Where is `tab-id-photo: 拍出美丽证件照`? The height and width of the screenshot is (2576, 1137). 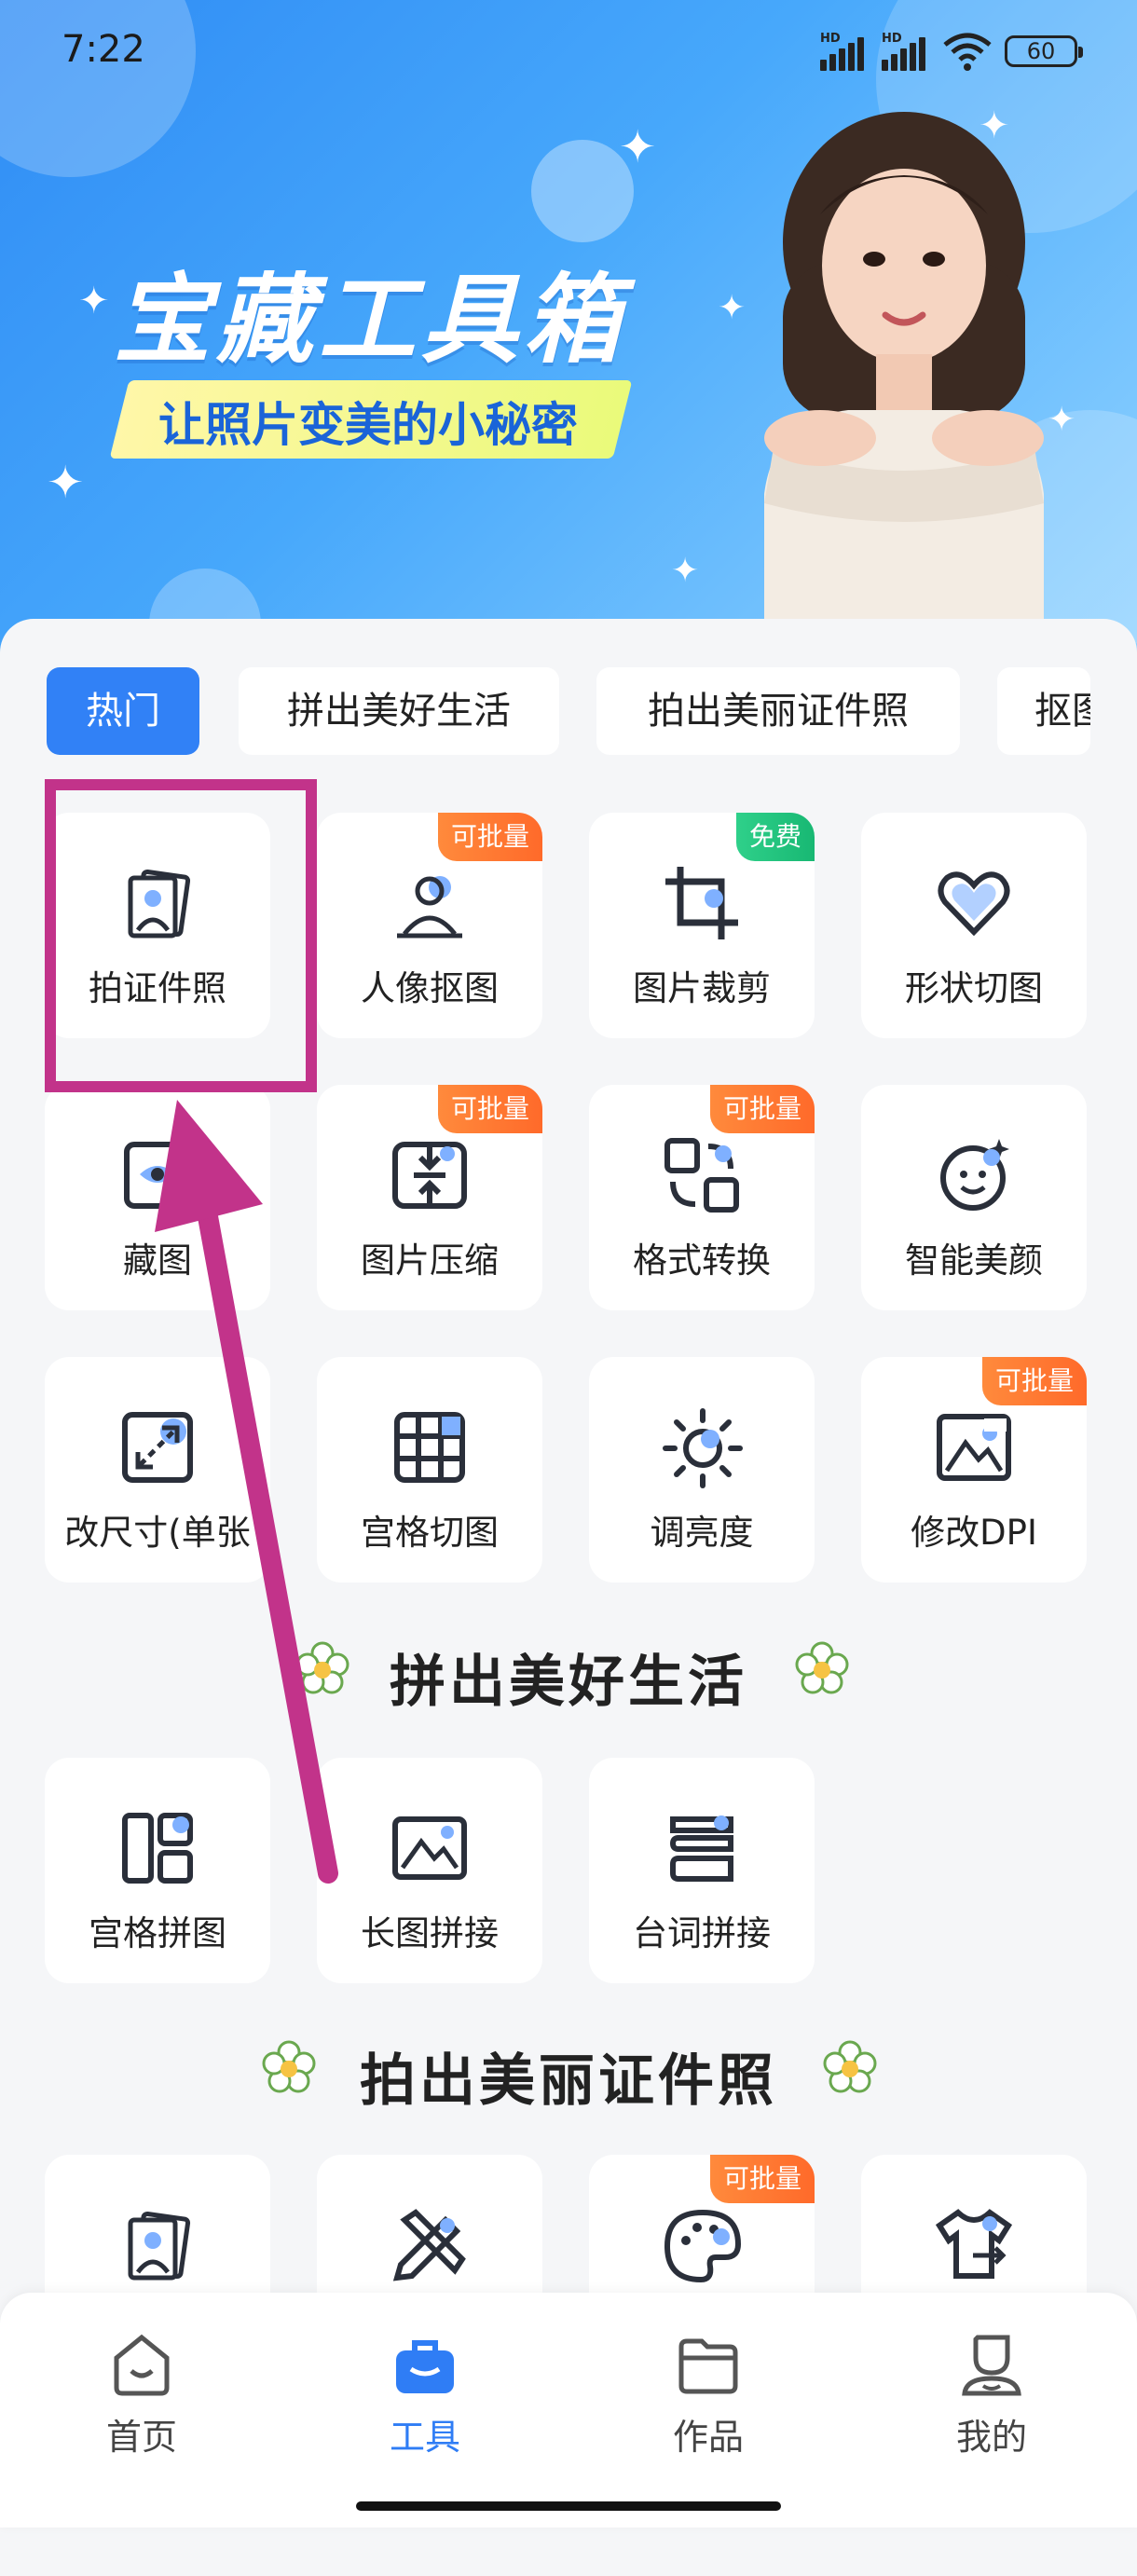 tab-id-photo: 拍出美丽证件照 is located at coordinates (778, 711).